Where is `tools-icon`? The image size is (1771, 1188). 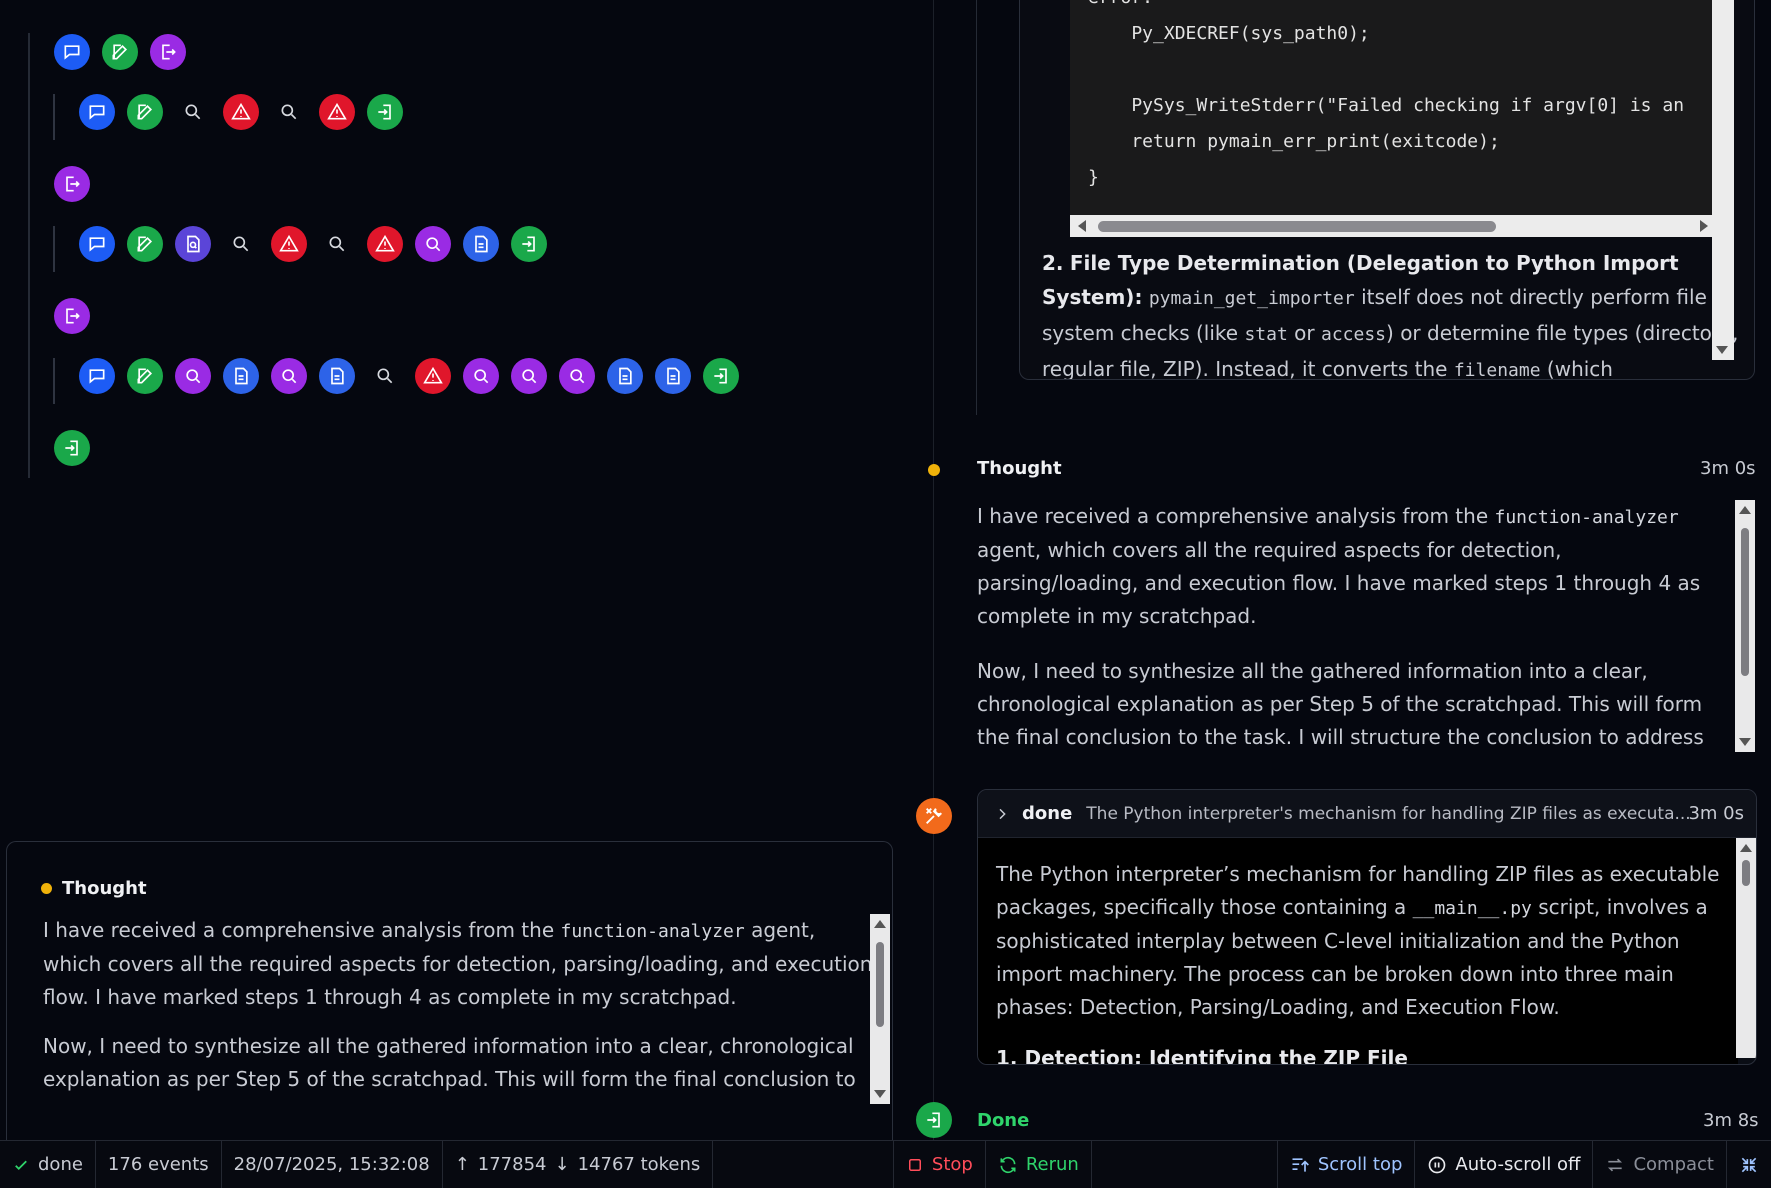
tools-icon is located at coordinates (934, 816).